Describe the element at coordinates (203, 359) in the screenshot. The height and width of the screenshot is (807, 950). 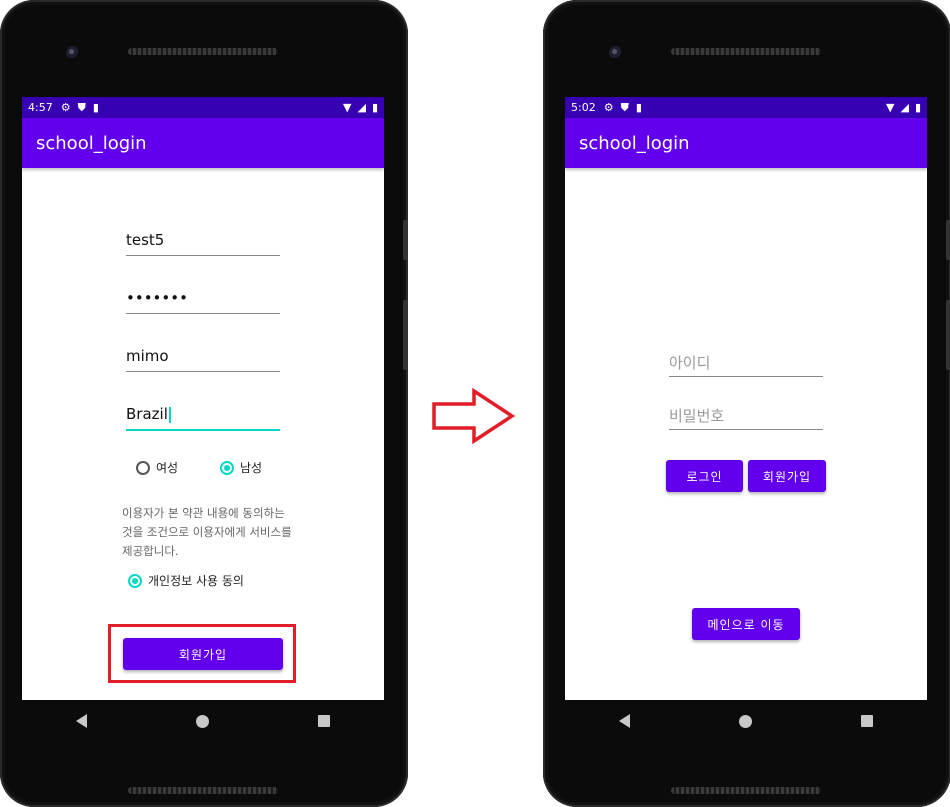
I see `name-input: mimo` at that location.